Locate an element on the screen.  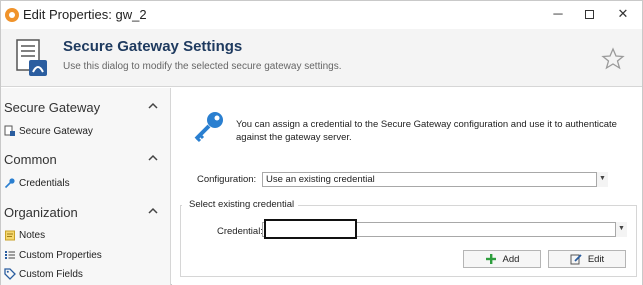
add-button: Add is located at coordinates (502, 259).